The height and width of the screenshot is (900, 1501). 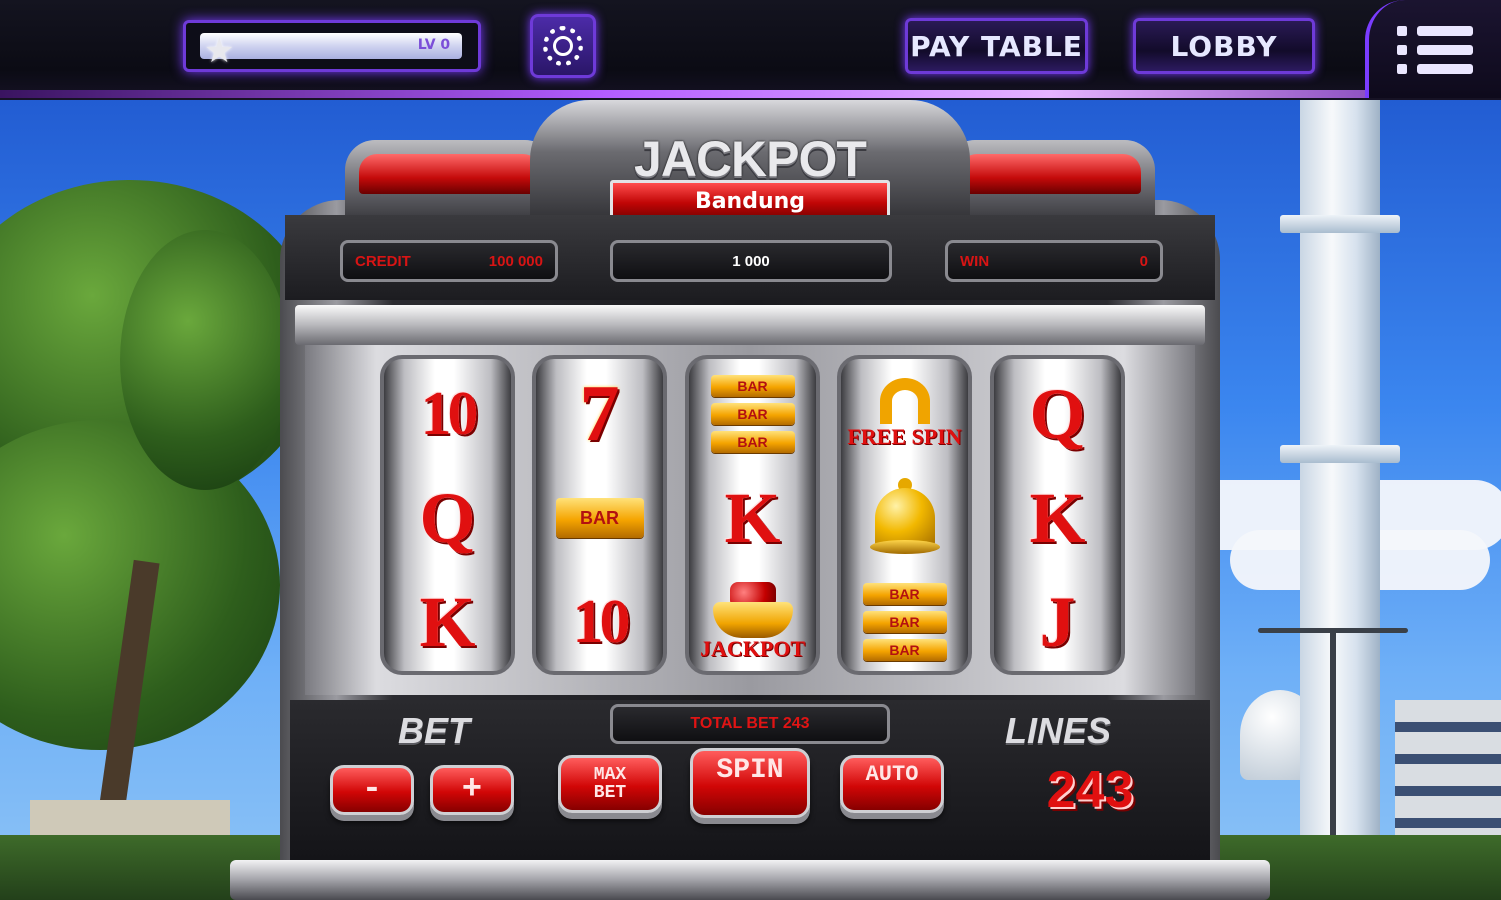 What do you see at coordinates (331, 51) in the screenshot?
I see `xp-progress-fill: ★ LV 0` at bounding box center [331, 51].